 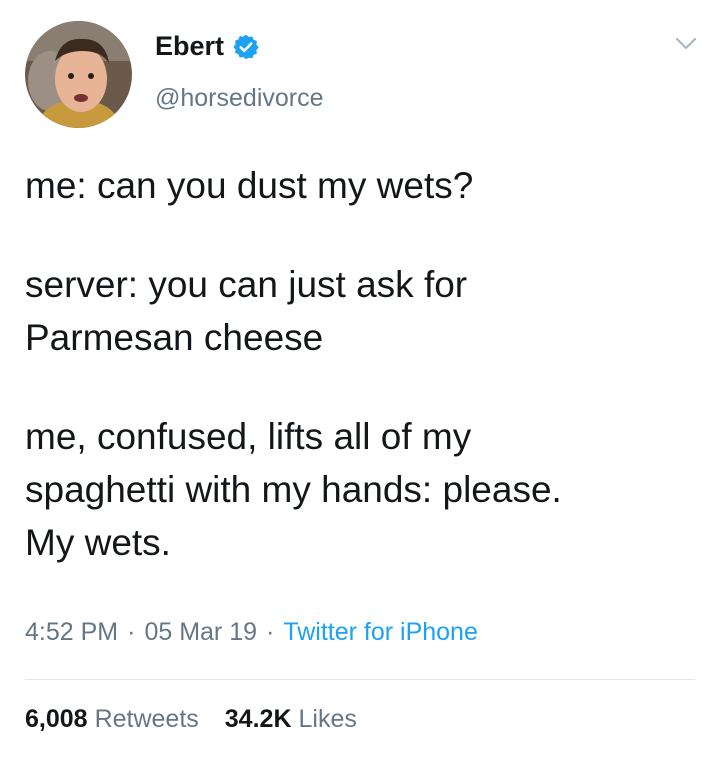 I want to click on divider, so click(x=360, y=679).